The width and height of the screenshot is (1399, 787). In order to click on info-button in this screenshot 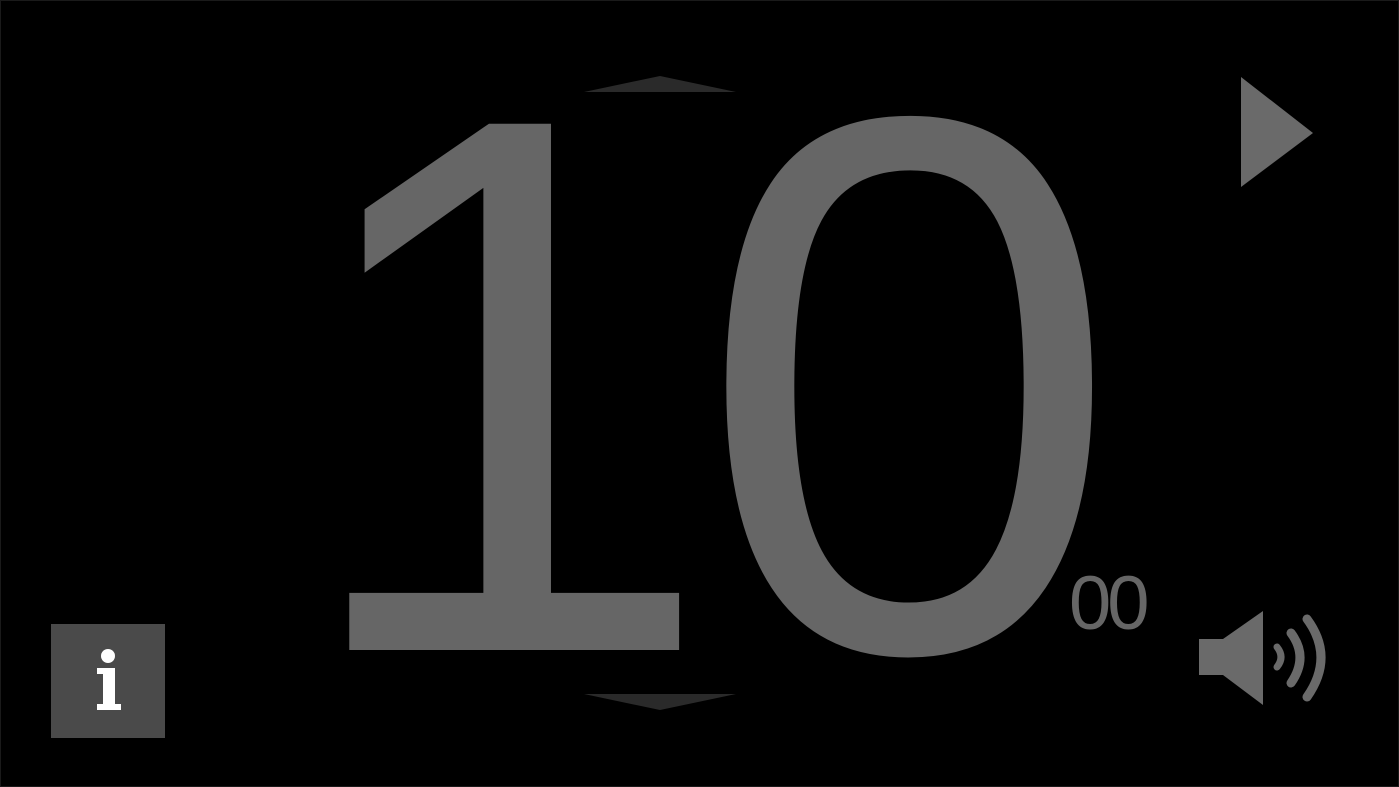, I will do `click(108, 681)`.